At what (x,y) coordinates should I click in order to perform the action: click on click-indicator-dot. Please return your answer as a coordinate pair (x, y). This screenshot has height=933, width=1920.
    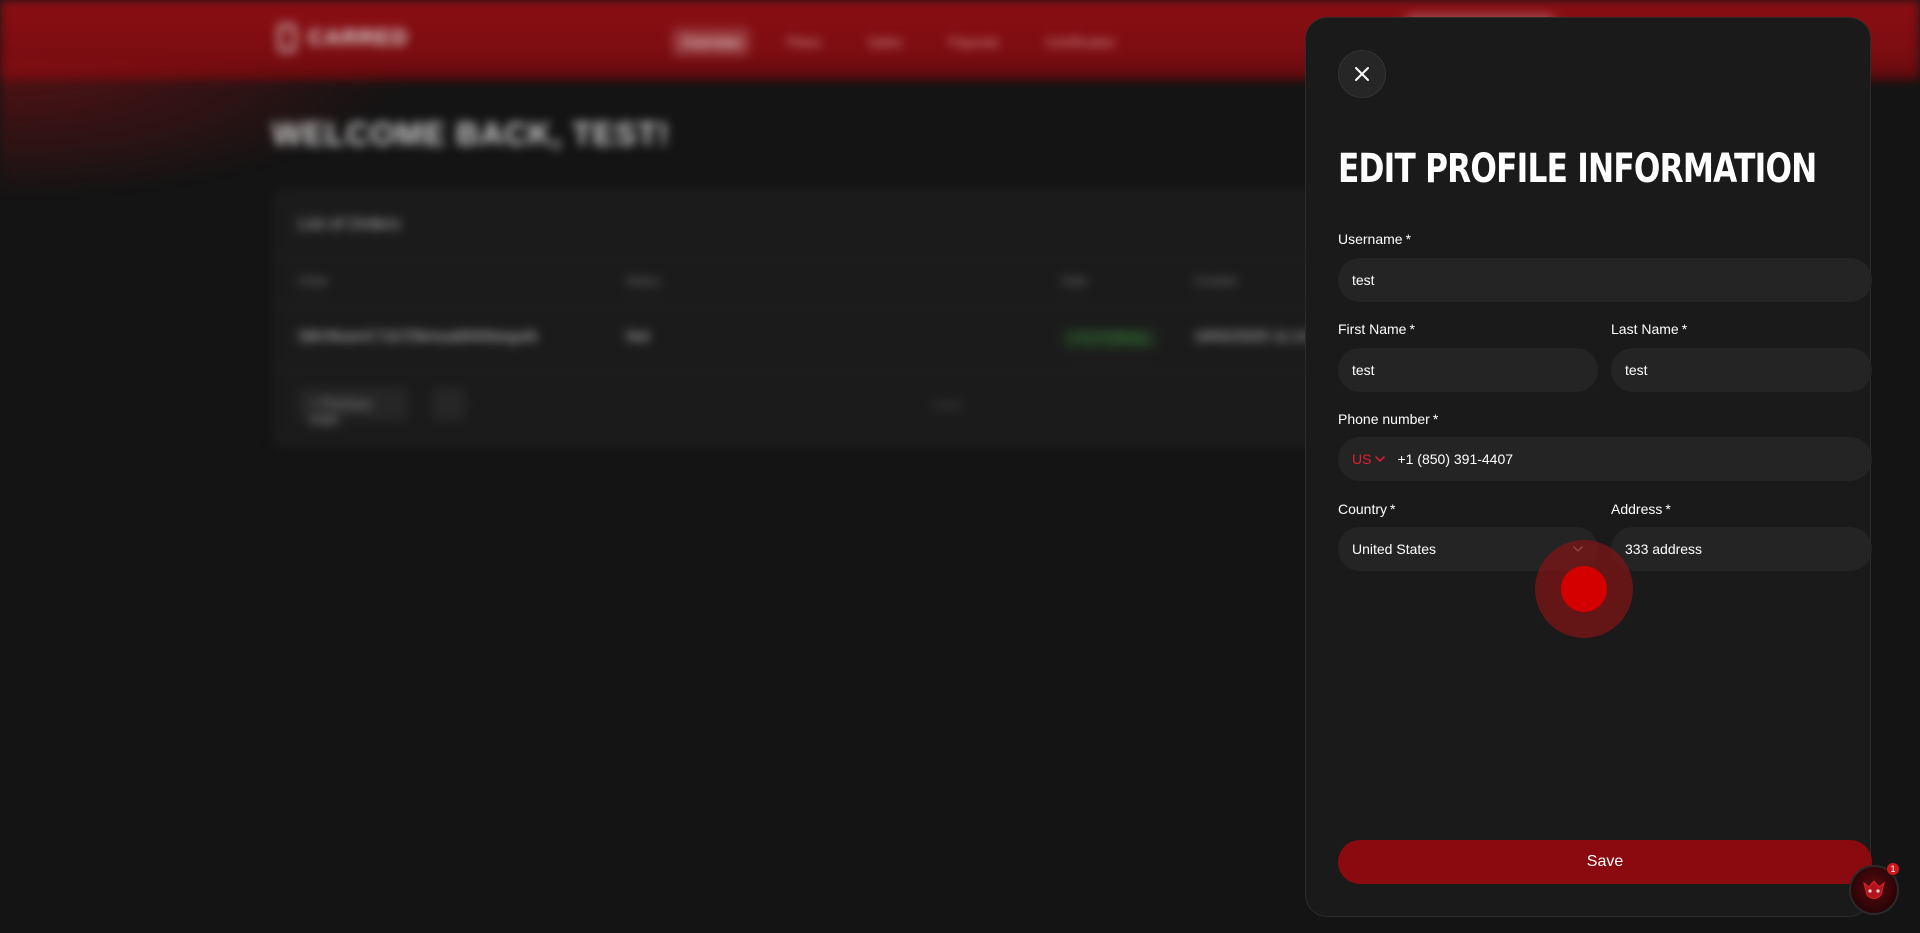
    Looking at the image, I should click on (1584, 589).